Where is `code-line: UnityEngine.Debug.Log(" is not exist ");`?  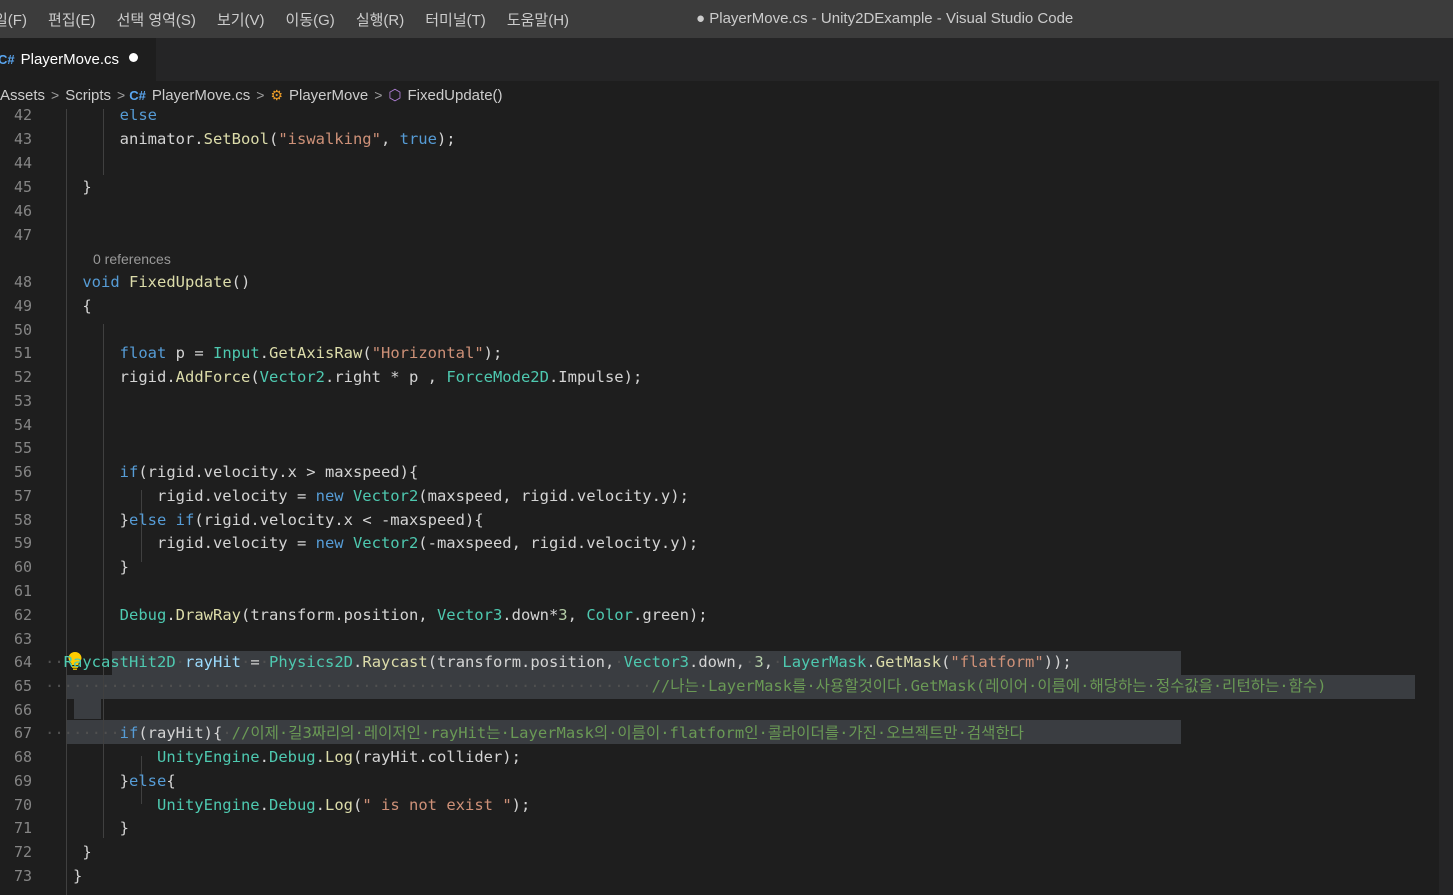 code-line: UnityEngine.Debug.Log(" is not exist "); is located at coordinates (287, 805).